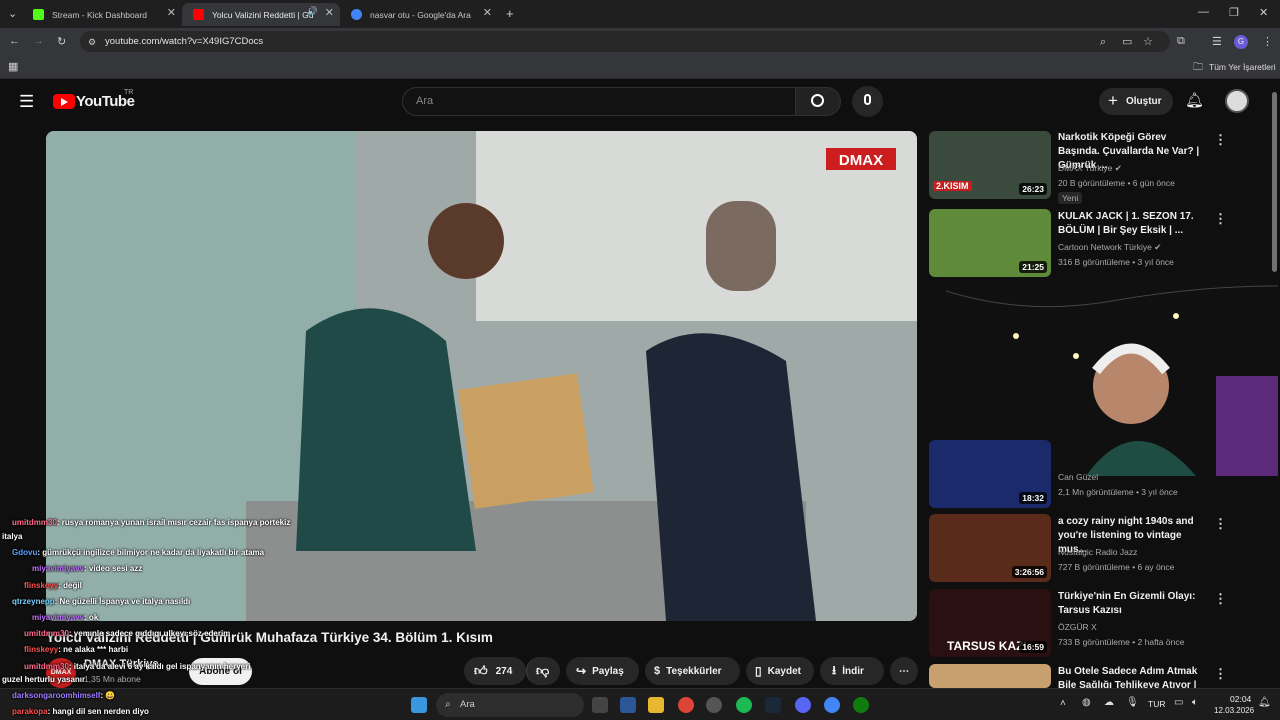 This screenshot has height=720, width=1280. What do you see at coordinates (61, 41) in the screenshot?
I see `reload-icon: ↻` at bounding box center [61, 41].